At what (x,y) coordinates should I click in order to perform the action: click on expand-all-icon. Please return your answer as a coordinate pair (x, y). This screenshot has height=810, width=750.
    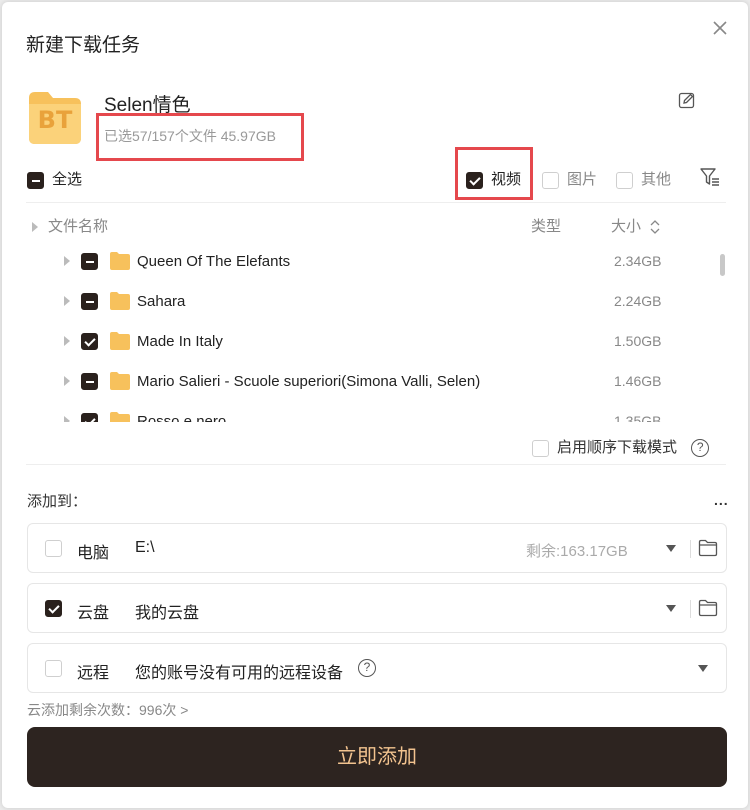
    Looking at the image, I should click on (35, 227).